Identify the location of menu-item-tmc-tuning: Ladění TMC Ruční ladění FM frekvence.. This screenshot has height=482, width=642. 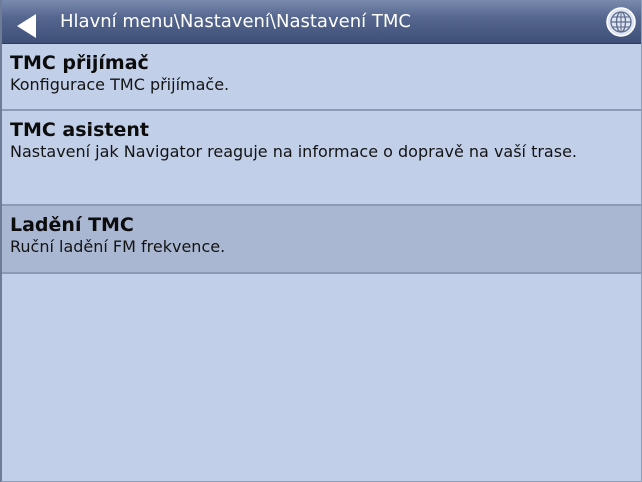
(321, 240).